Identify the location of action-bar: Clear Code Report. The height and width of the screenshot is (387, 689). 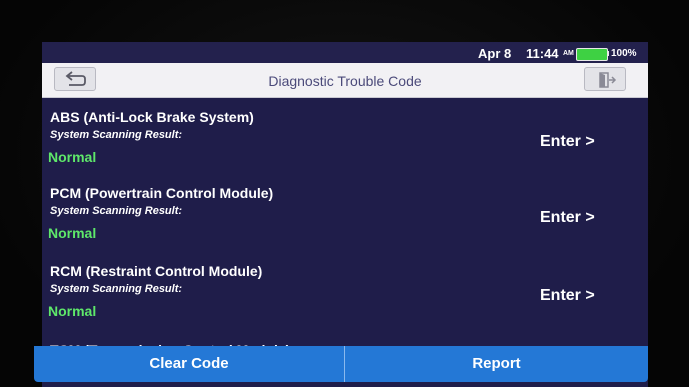
(341, 364).